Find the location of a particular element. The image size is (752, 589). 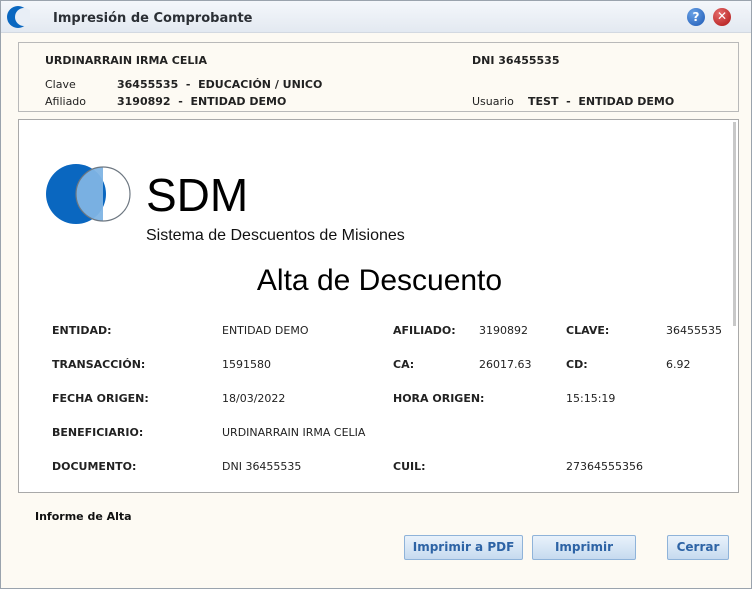

beneficiario-label: BENEFICIARIO: is located at coordinates (98, 432).